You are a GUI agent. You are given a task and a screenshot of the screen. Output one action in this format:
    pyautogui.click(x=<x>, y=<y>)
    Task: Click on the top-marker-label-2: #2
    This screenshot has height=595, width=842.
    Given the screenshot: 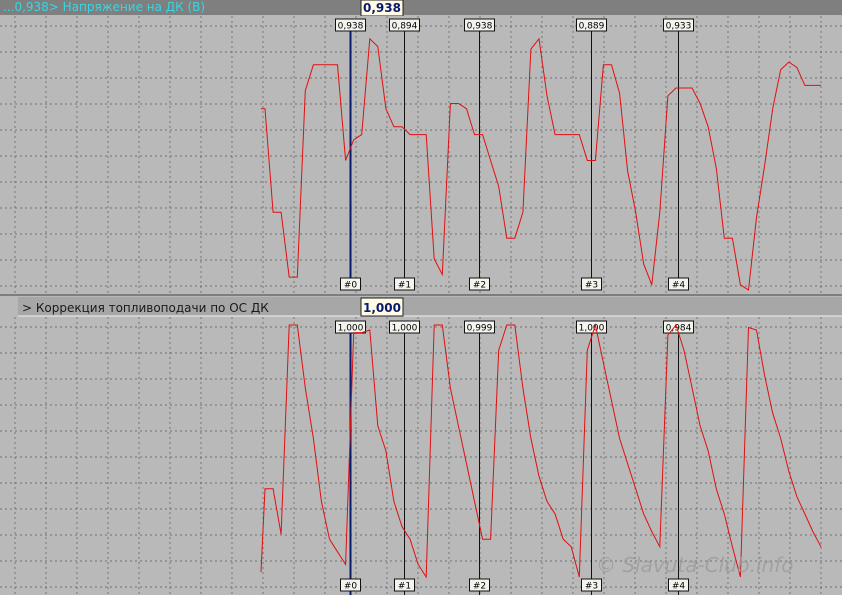 What is the action you would take?
    pyautogui.click(x=479, y=286)
    